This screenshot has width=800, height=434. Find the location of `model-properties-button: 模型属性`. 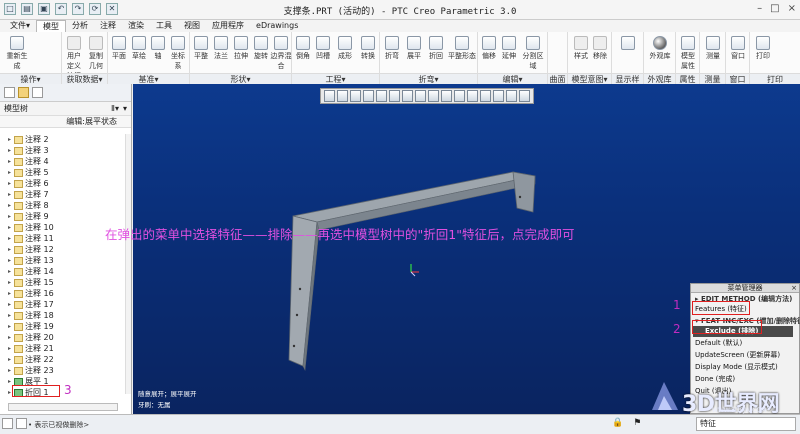

model-properties-button: 模型属性 is located at coordinates (688, 53).